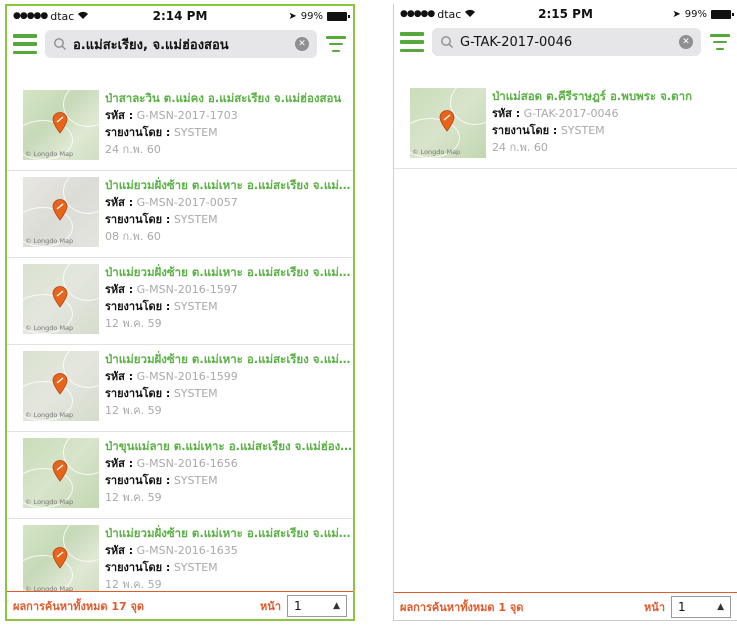  I want to click on item-code-row: รหัส : G-MSN-2016-1635, so click(229, 550).